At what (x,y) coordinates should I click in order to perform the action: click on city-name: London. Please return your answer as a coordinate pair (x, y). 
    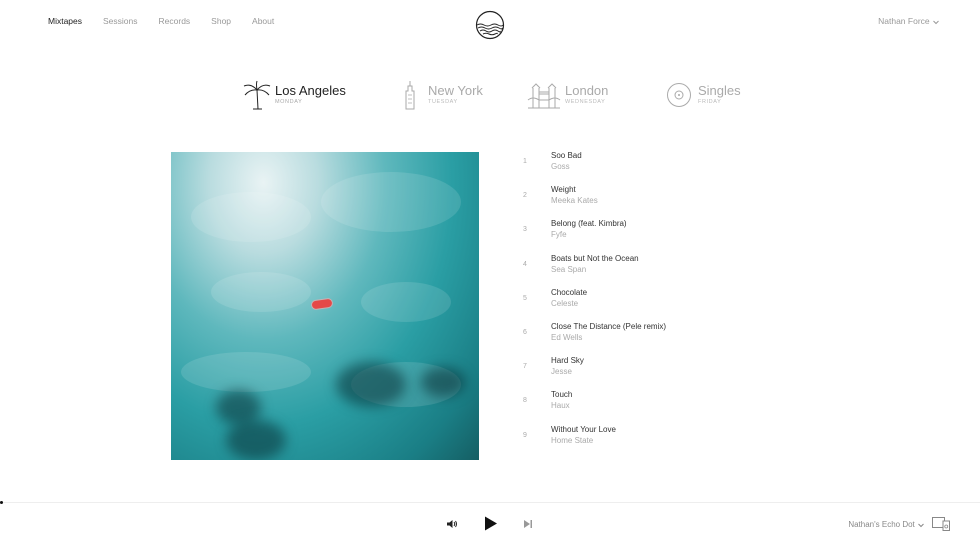
    Looking at the image, I should click on (587, 90).